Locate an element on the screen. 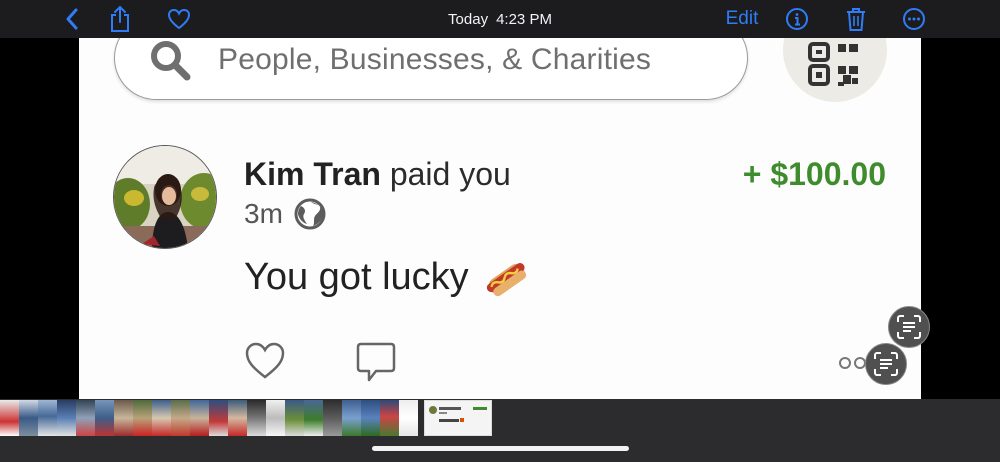 This screenshot has width=1000, height=462. transaction-note: You got lucky is located at coordinates (386, 277).